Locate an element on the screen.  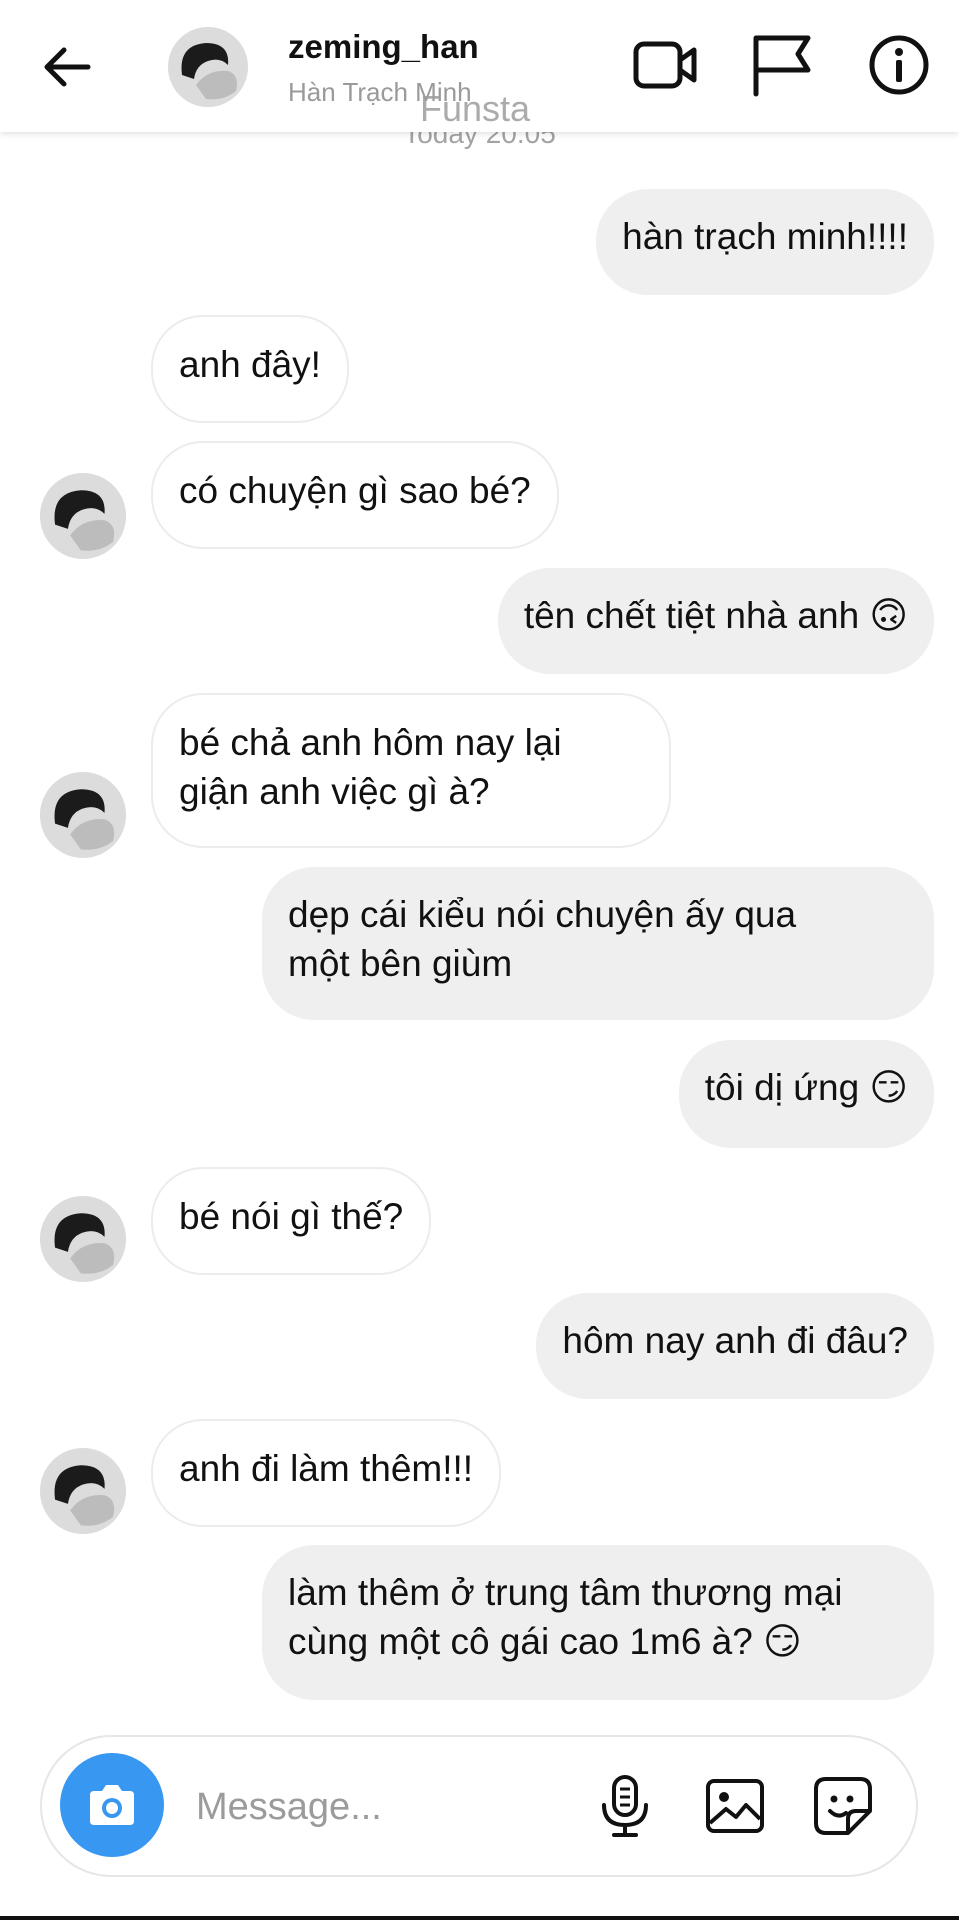
camera-icon is located at coordinates (112, 1805).